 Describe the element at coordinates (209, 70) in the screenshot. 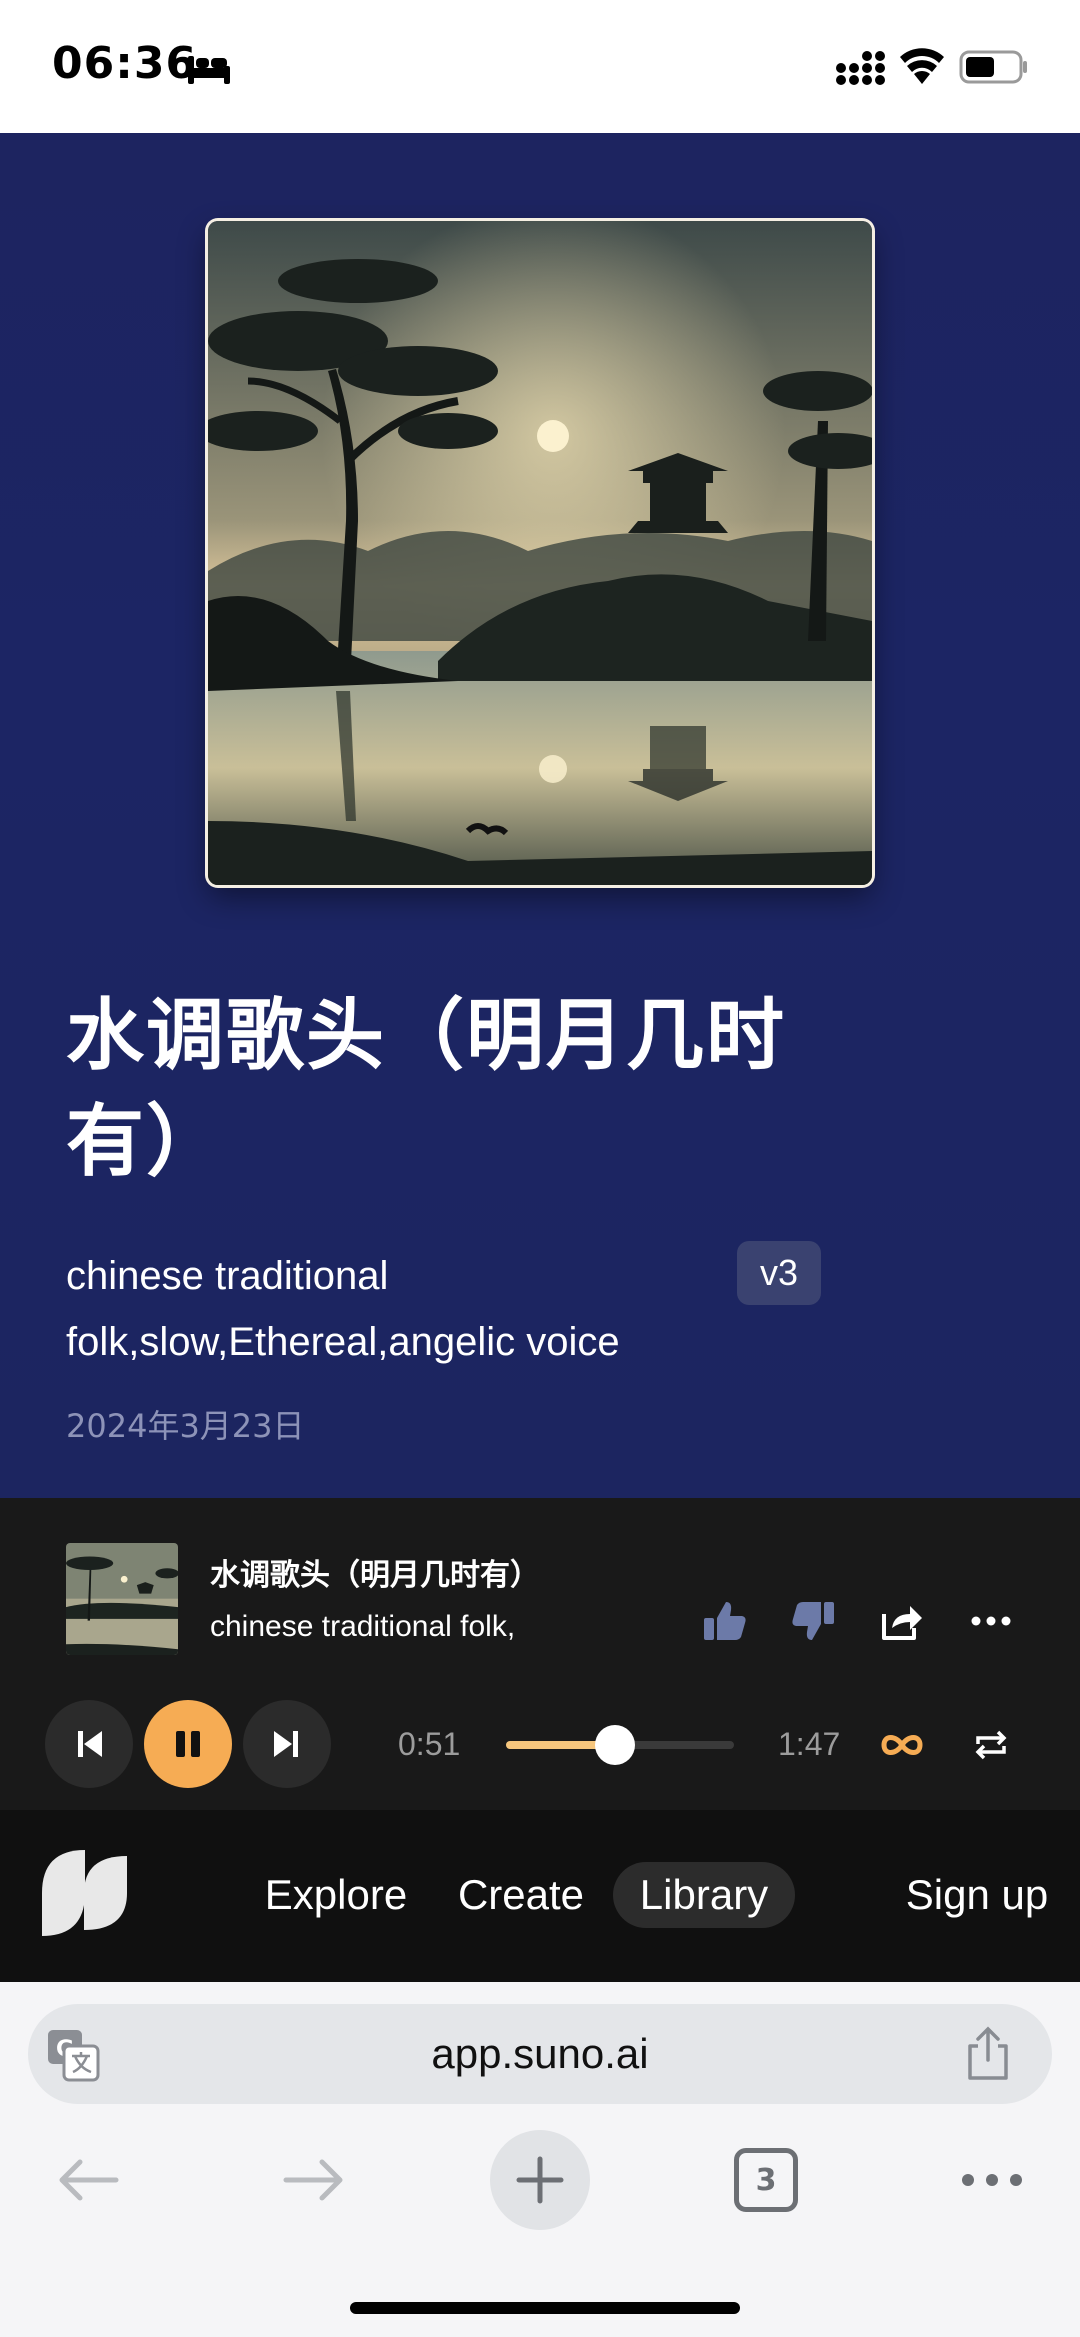

I see `bed-icon` at that location.